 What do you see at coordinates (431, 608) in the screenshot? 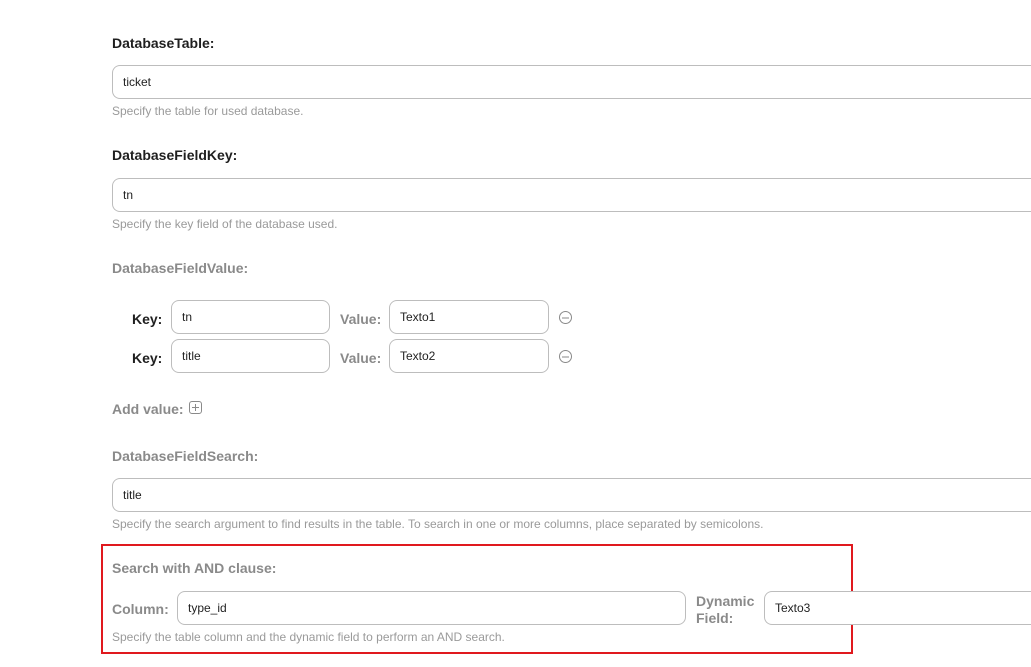
I see `column-input` at bounding box center [431, 608].